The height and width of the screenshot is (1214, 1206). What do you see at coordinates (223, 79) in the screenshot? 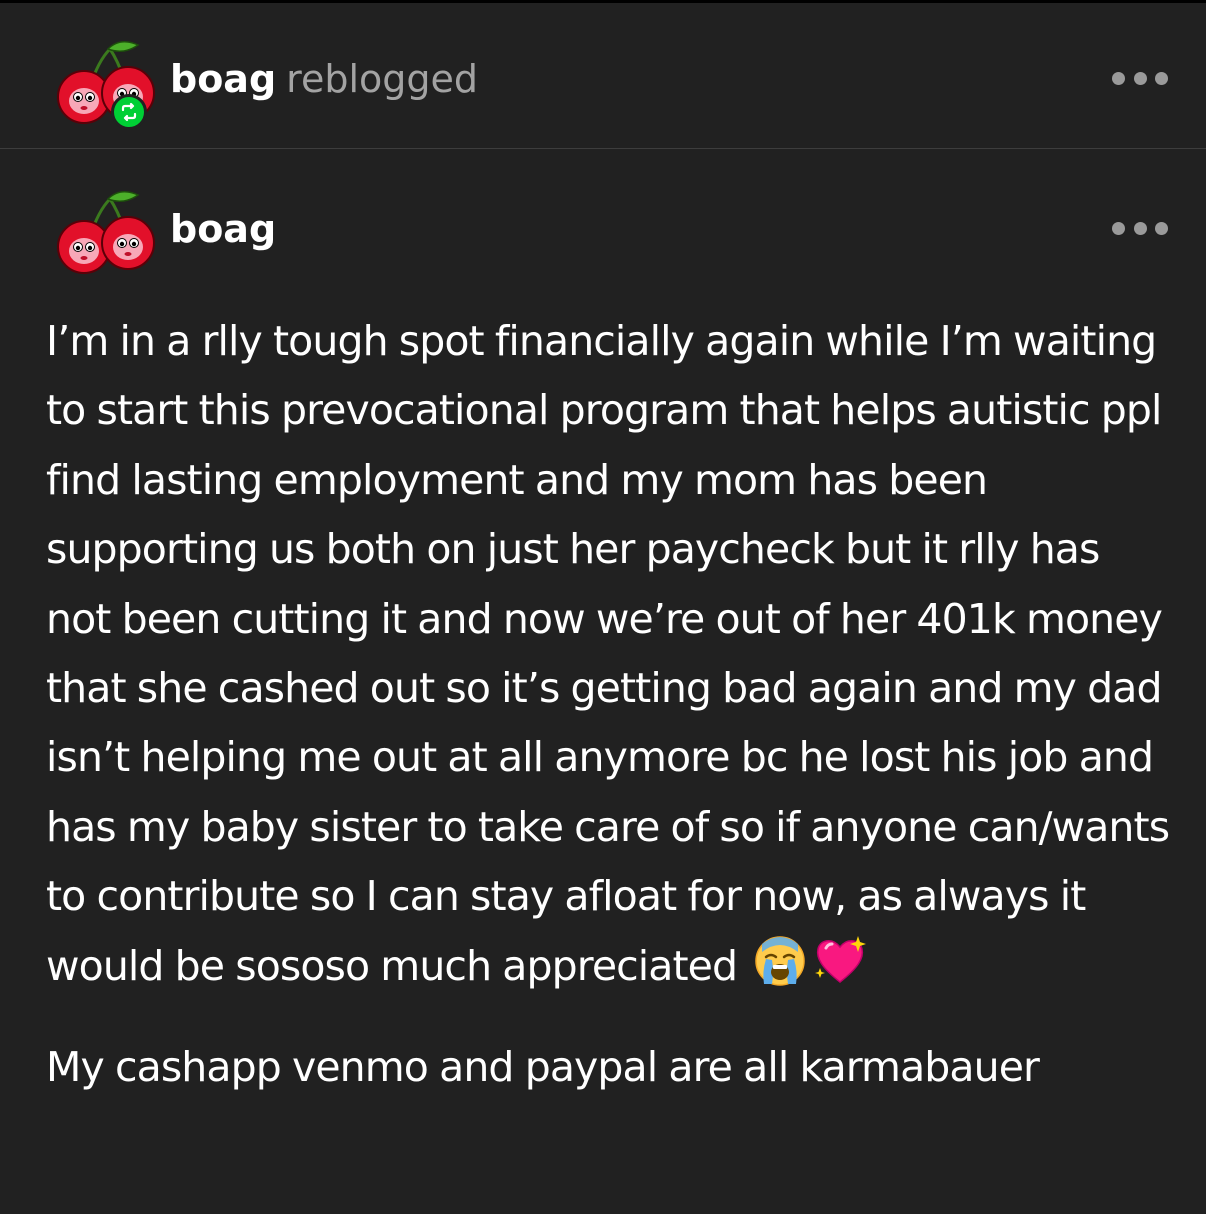
I see `reblogger-username: boag` at bounding box center [223, 79].